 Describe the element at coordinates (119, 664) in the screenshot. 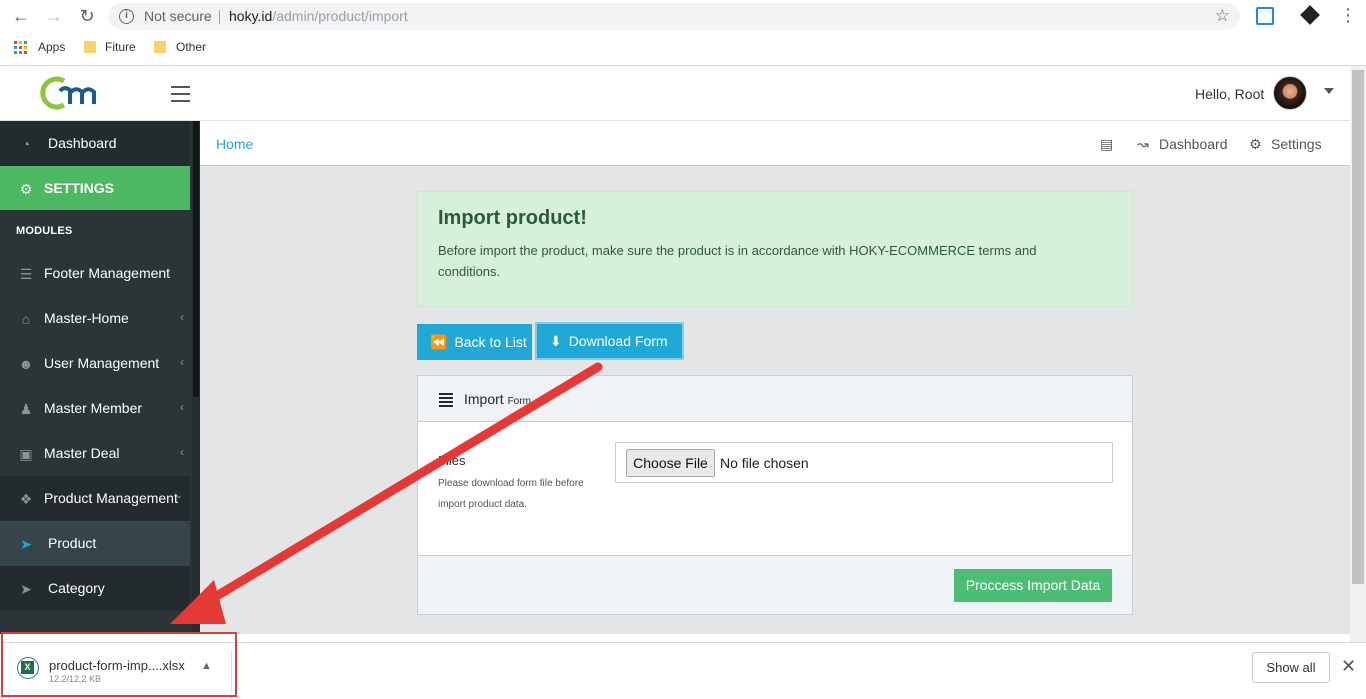

I see `annotation-highlight-box` at that location.